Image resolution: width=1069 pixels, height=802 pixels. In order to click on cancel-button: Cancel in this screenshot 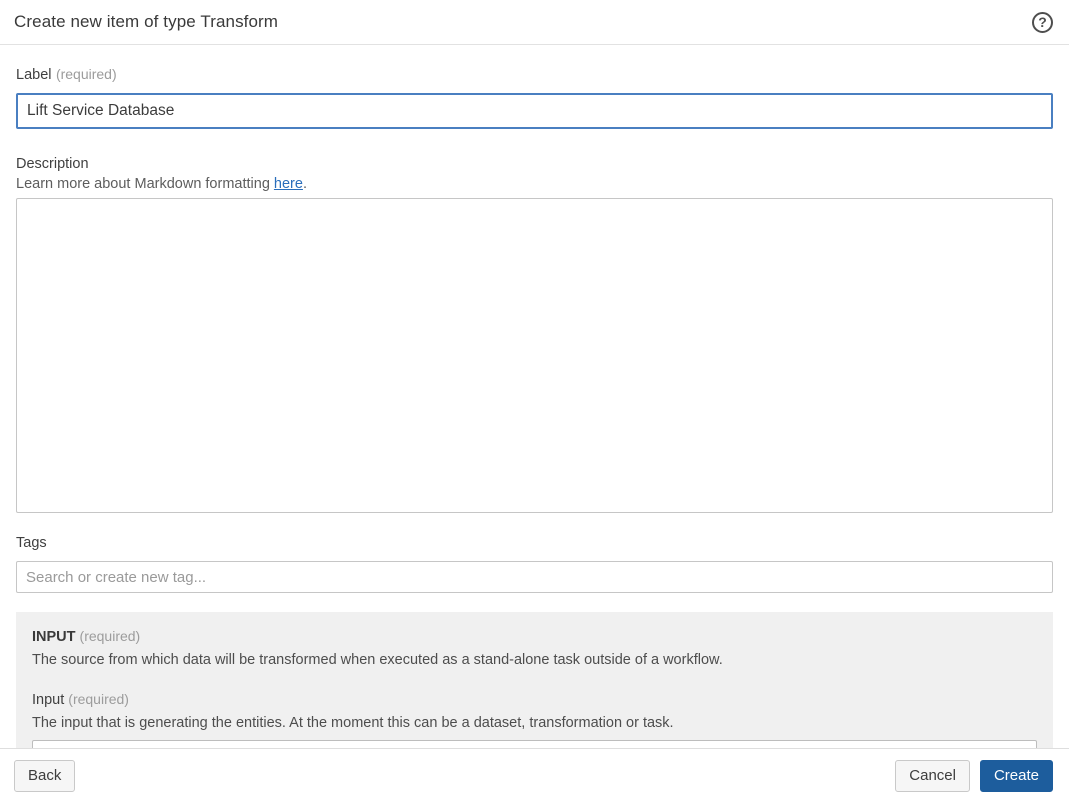, I will do `click(932, 775)`.